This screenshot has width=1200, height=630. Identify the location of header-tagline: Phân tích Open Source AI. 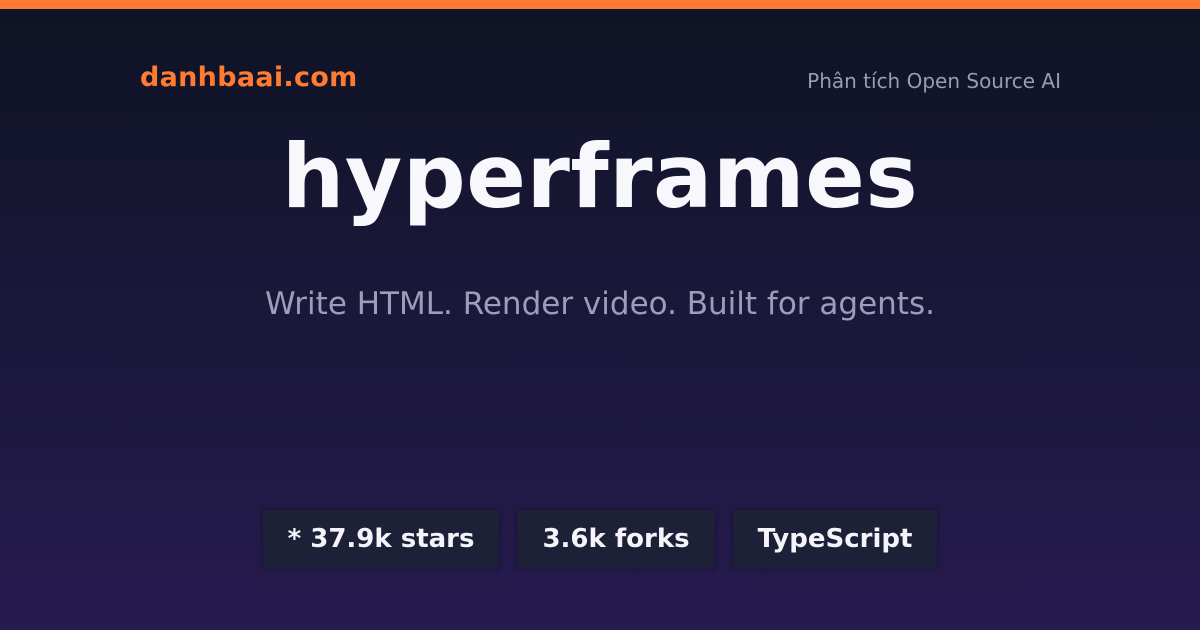
(934, 81).